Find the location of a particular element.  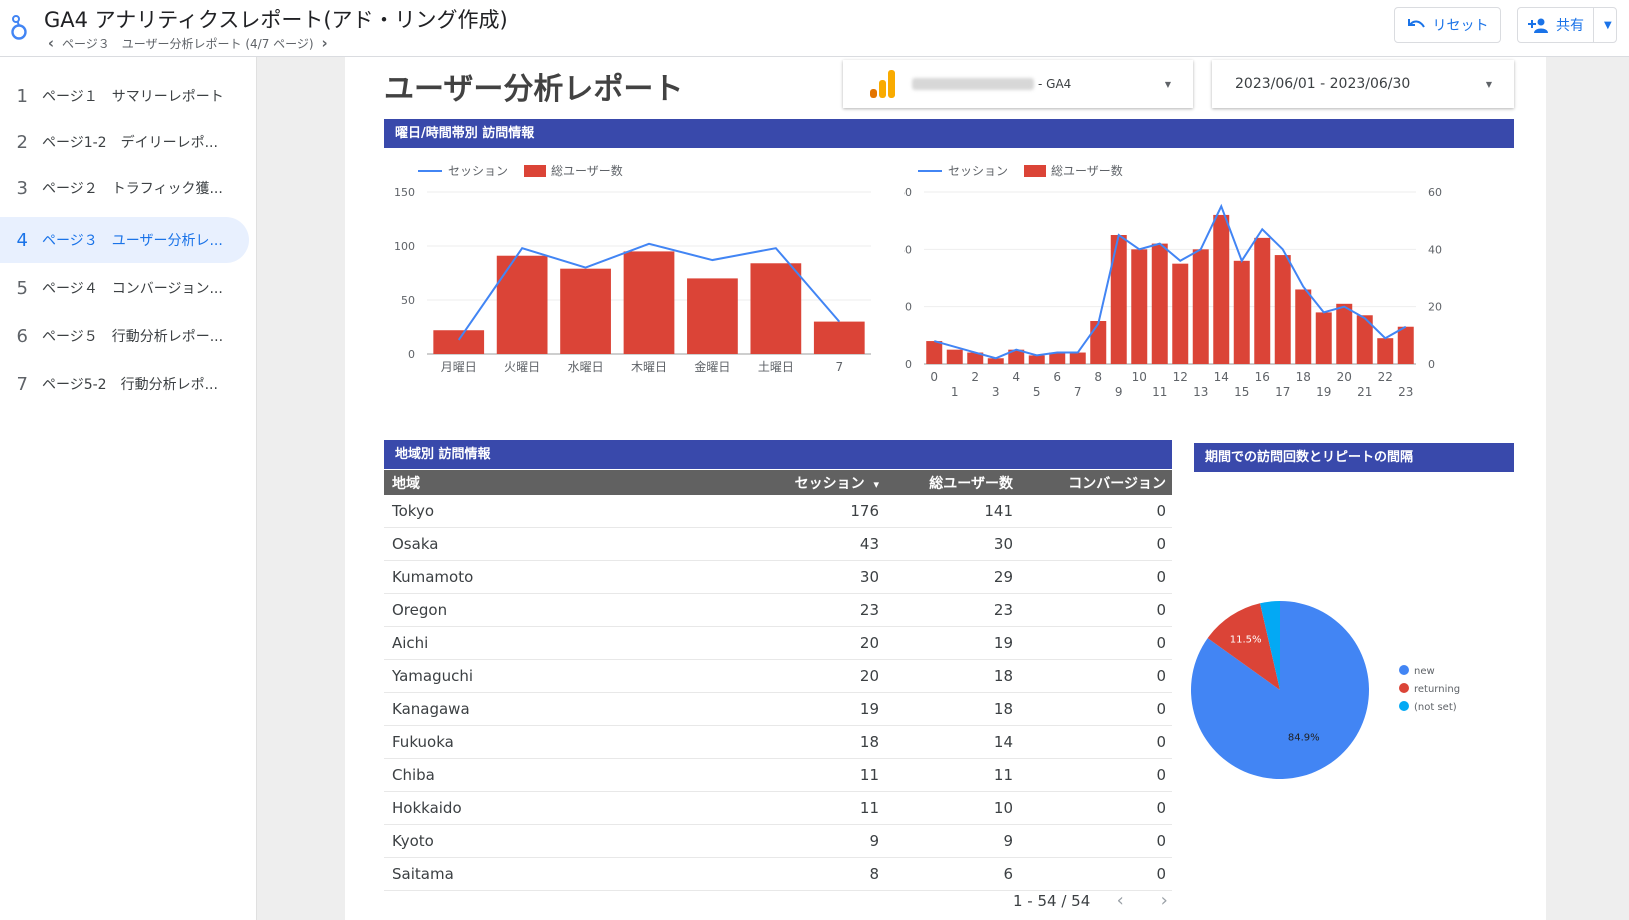

nav-item-number: 7 is located at coordinates (22, 384).